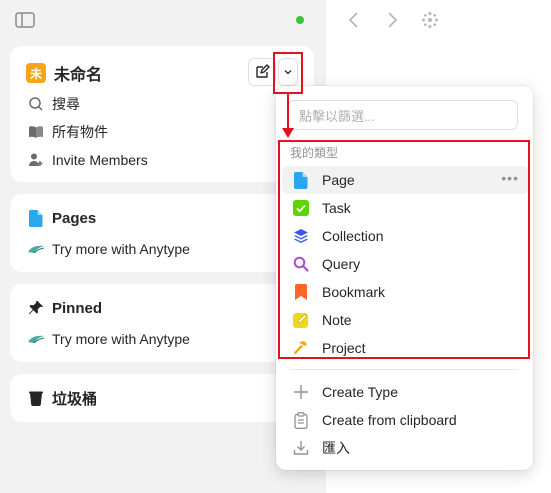 The height and width of the screenshot is (493, 551). I want to click on create-type-label: Create Type, so click(360, 392).